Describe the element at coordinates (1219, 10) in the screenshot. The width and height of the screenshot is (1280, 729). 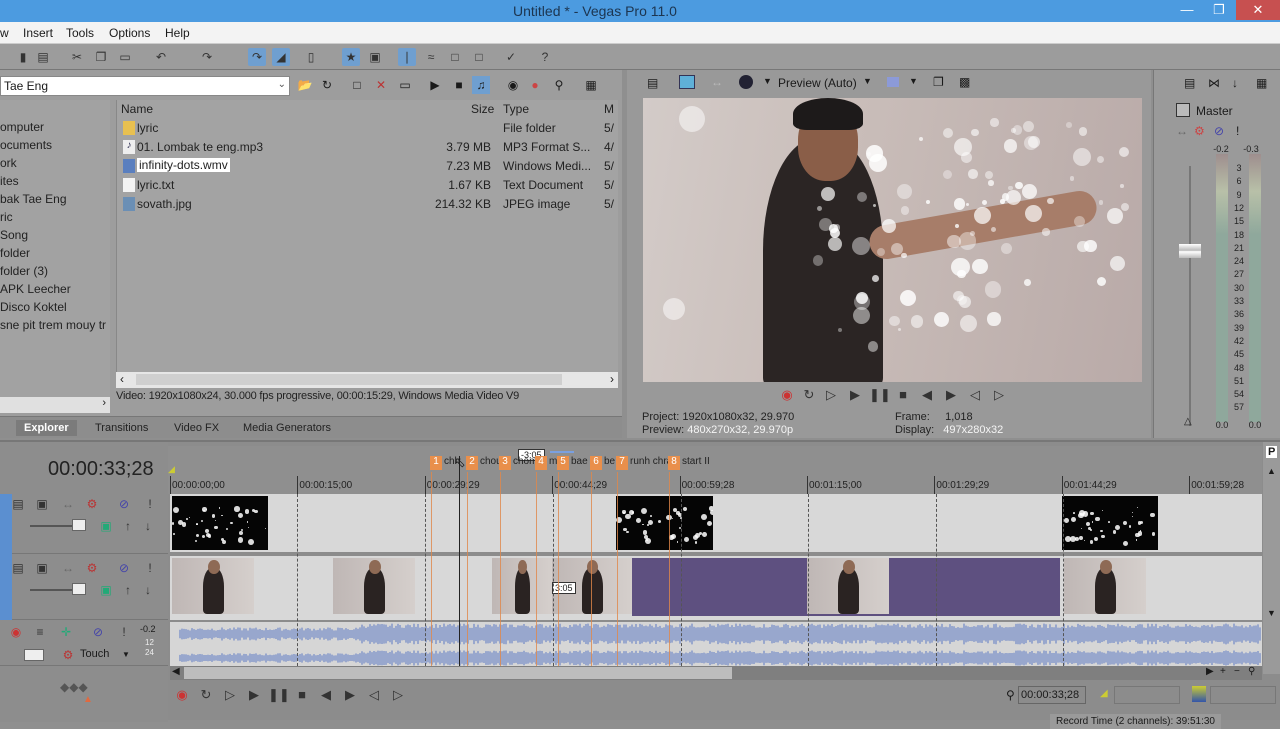
I see `restore-button: ❐` at that location.